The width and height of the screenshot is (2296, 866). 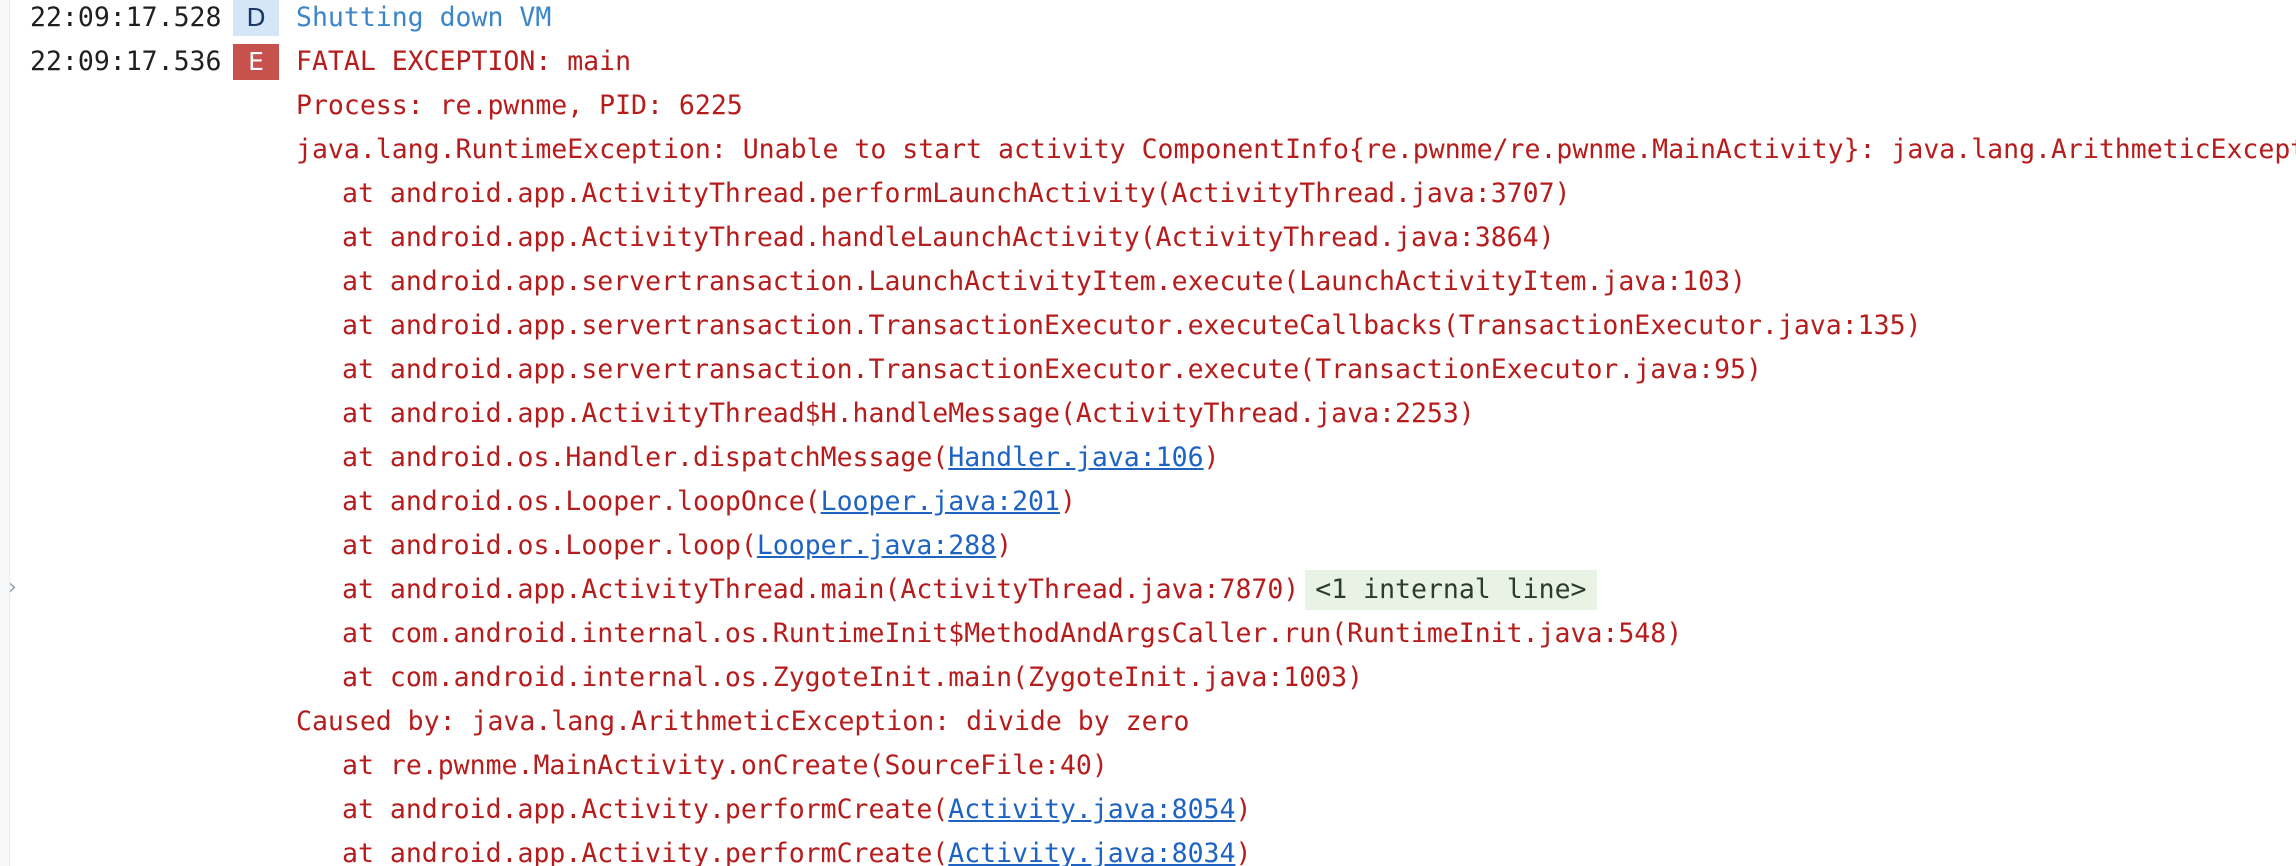 What do you see at coordinates (1091, 852) in the screenshot?
I see `source-link: Activity.java:8034` at bounding box center [1091, 852].